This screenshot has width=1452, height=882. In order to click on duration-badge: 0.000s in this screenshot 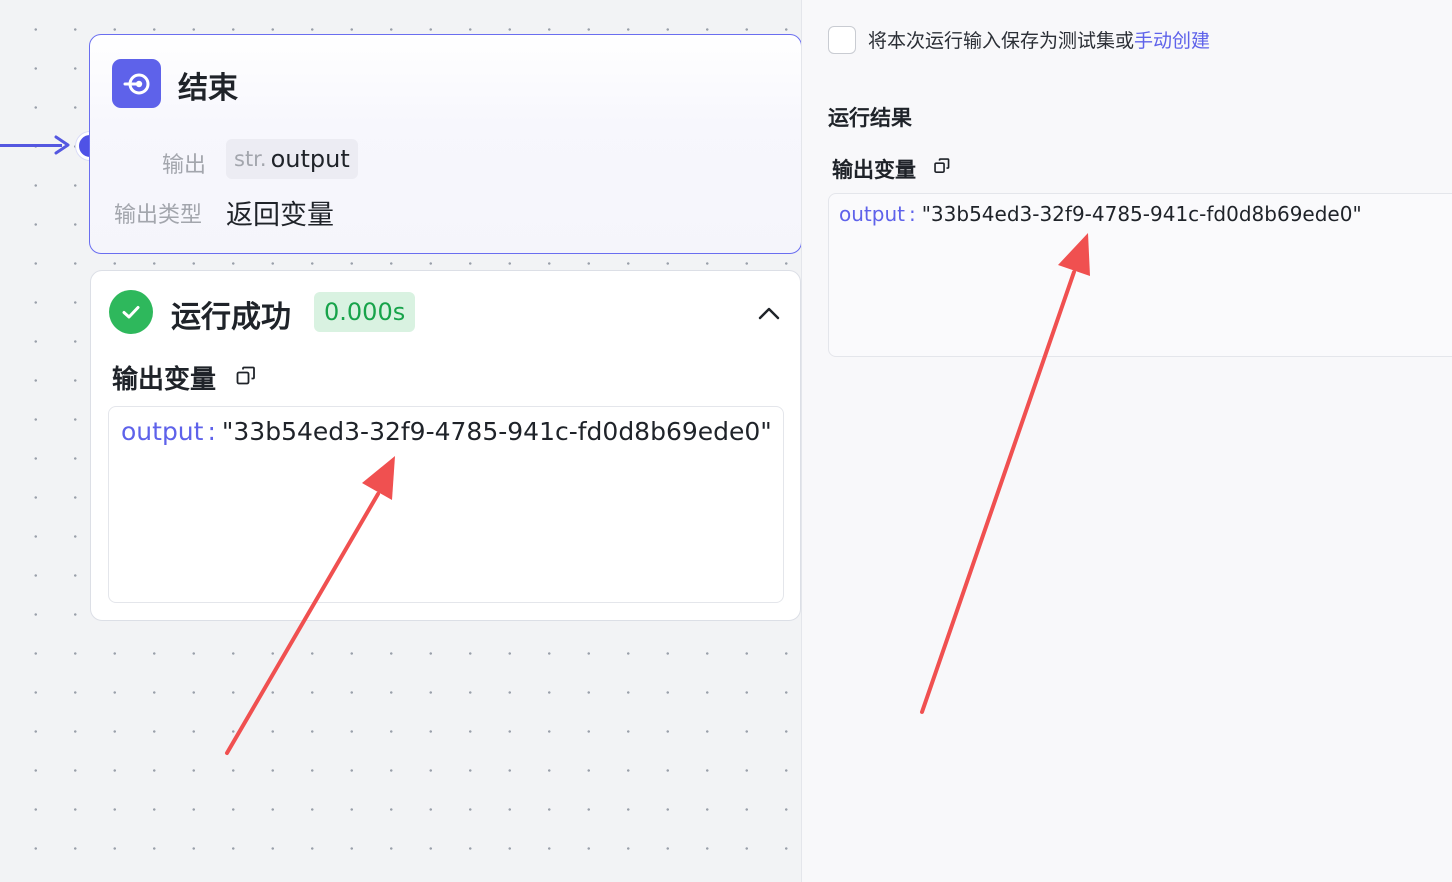, I will do `click(365, 312)`.